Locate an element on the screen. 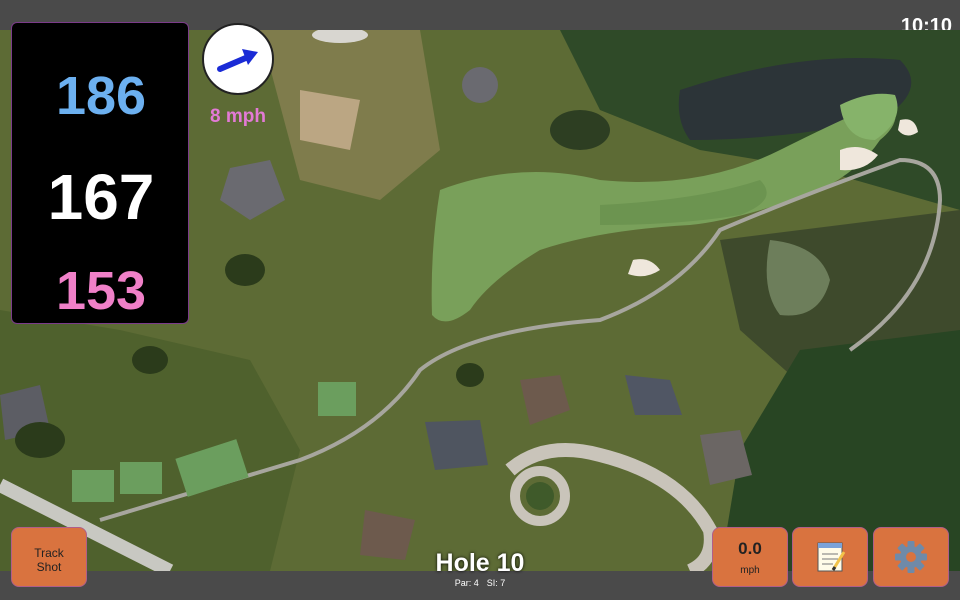 The width and height of the screenshot is (960, 600). notepad-icon is located at coordinates (831, 557).